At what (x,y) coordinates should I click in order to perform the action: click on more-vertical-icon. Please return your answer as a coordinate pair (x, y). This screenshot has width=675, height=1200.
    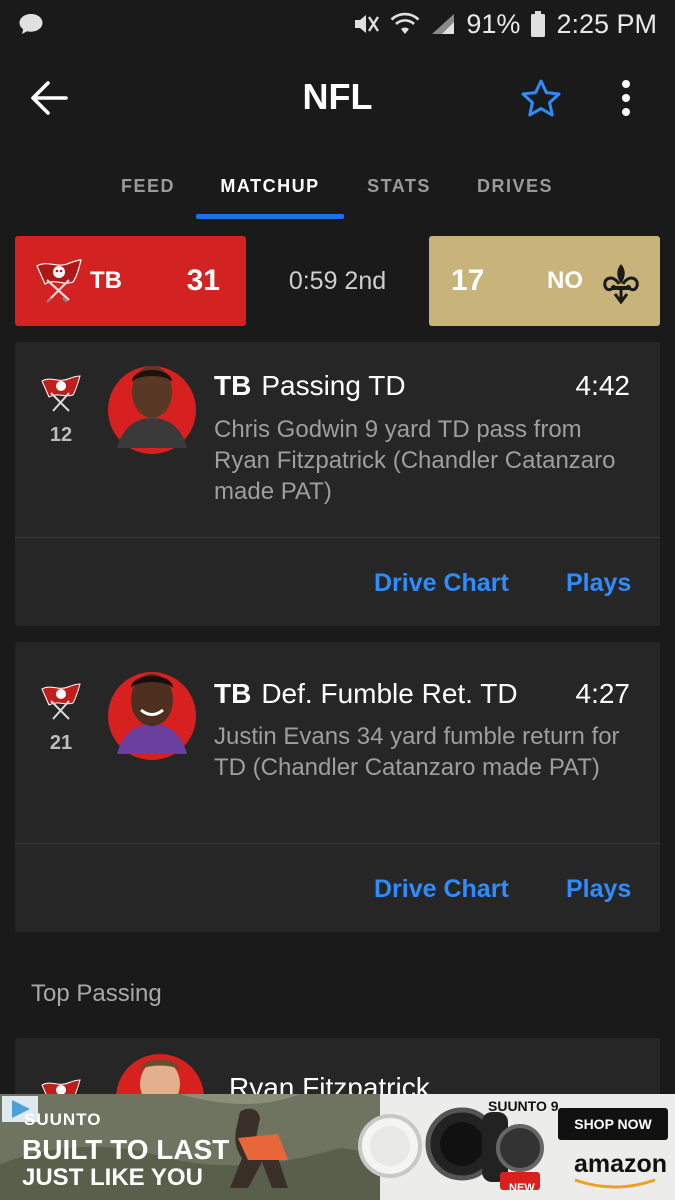
    Looking at the image, I should click on (626, 98).